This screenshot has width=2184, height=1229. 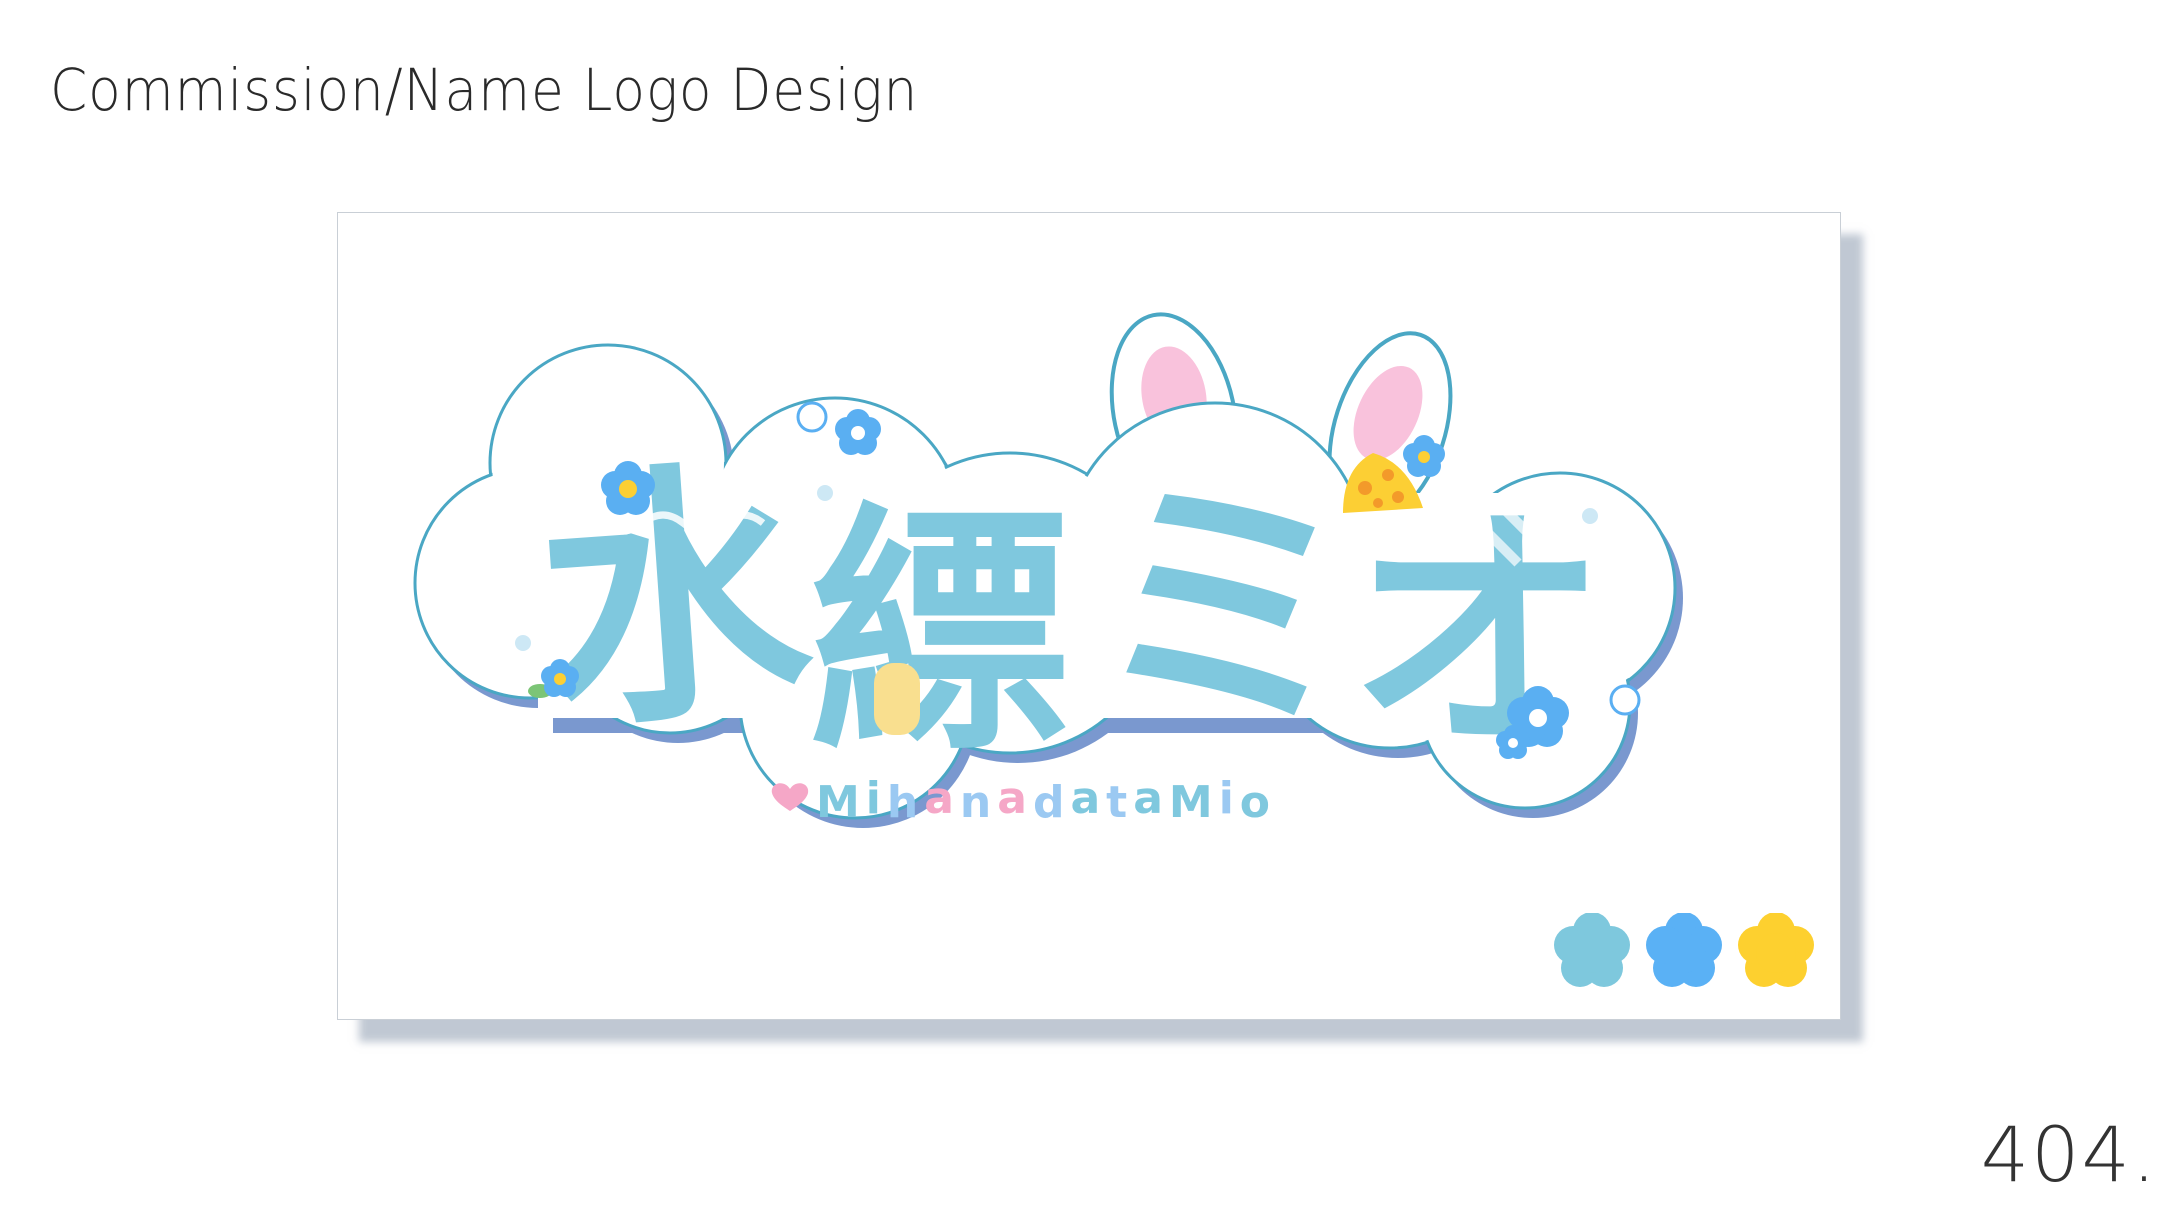 I want to click on kanji-hanada: 縹, so click(x=940, y=634).